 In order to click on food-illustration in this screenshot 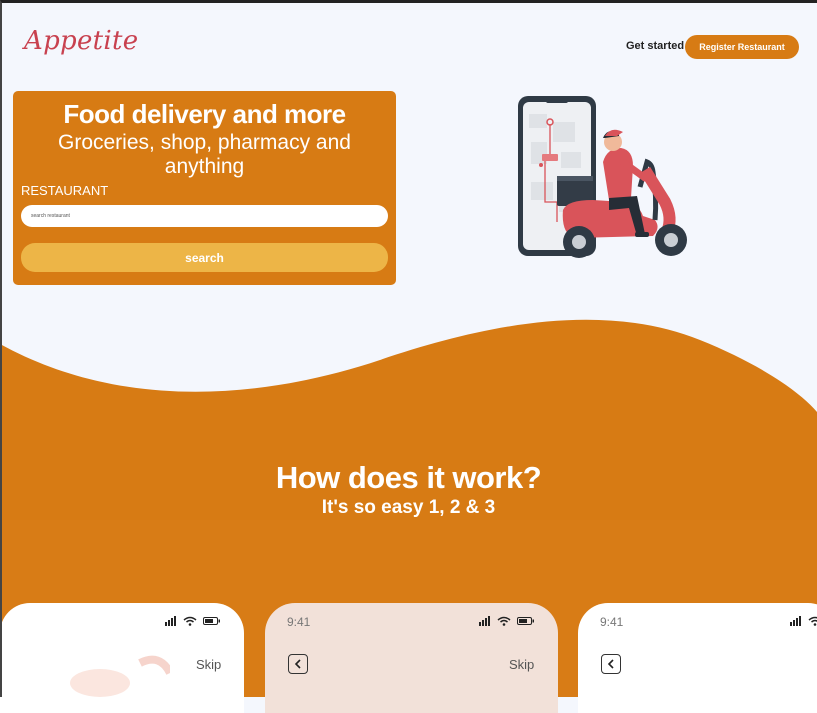, I will do `click(120, 676)`.